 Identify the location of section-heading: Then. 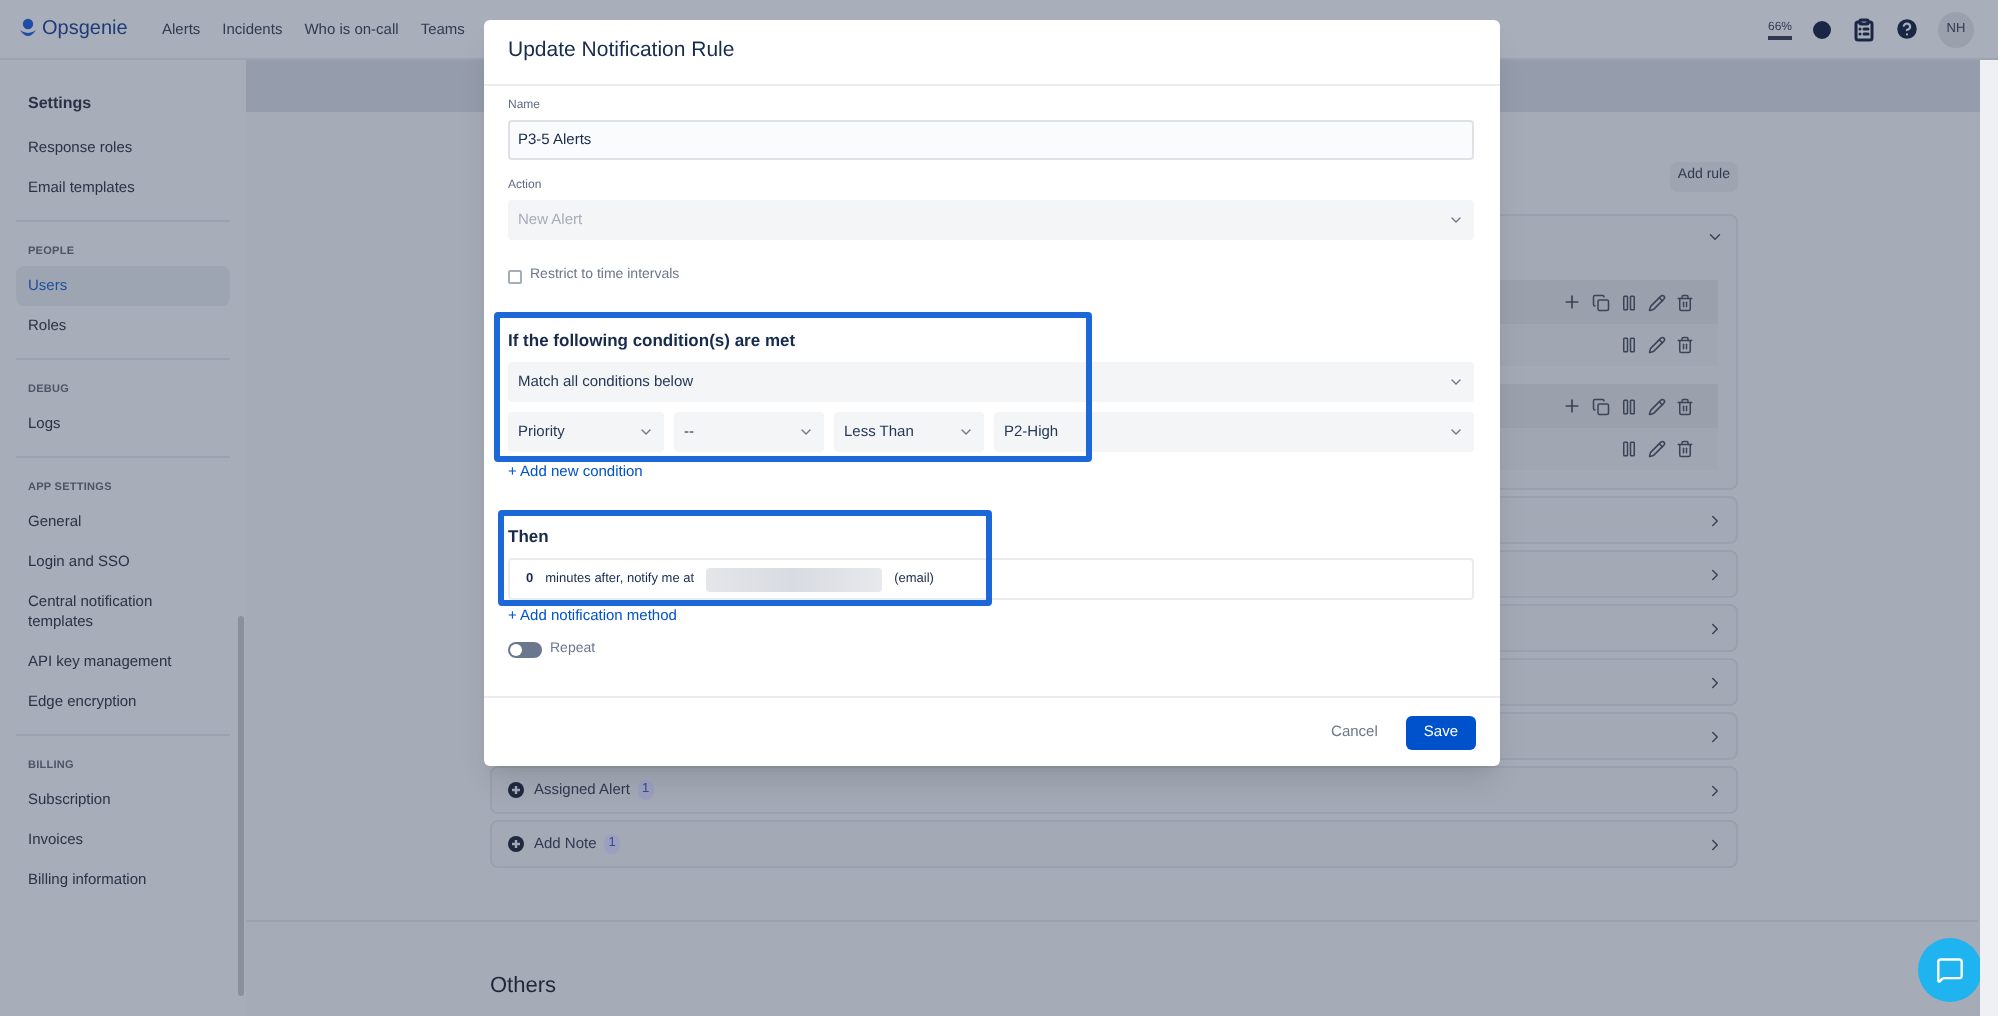
(529, 536).